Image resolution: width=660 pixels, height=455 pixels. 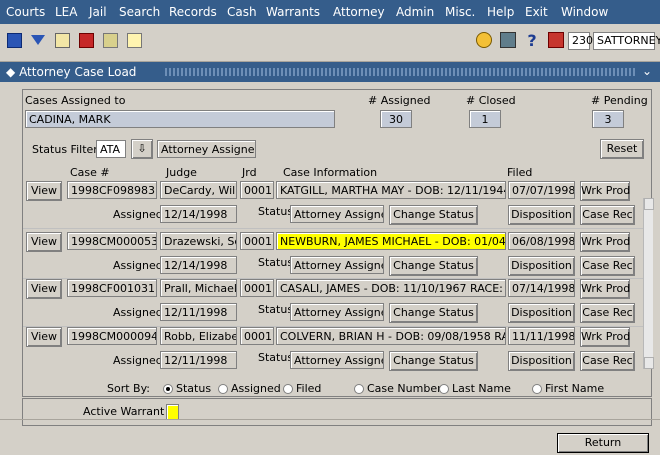 What do you see at coordinates (647, 71) in the screenshot?
I see `minimize-icon: ⌄` at bounding box center [647, 71].